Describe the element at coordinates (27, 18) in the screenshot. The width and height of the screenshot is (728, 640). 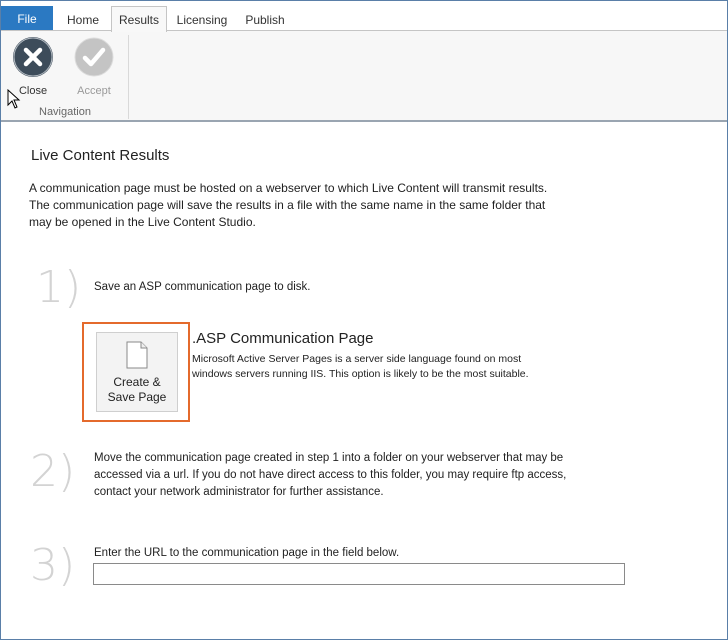
I see `tab-file: File` at that location.